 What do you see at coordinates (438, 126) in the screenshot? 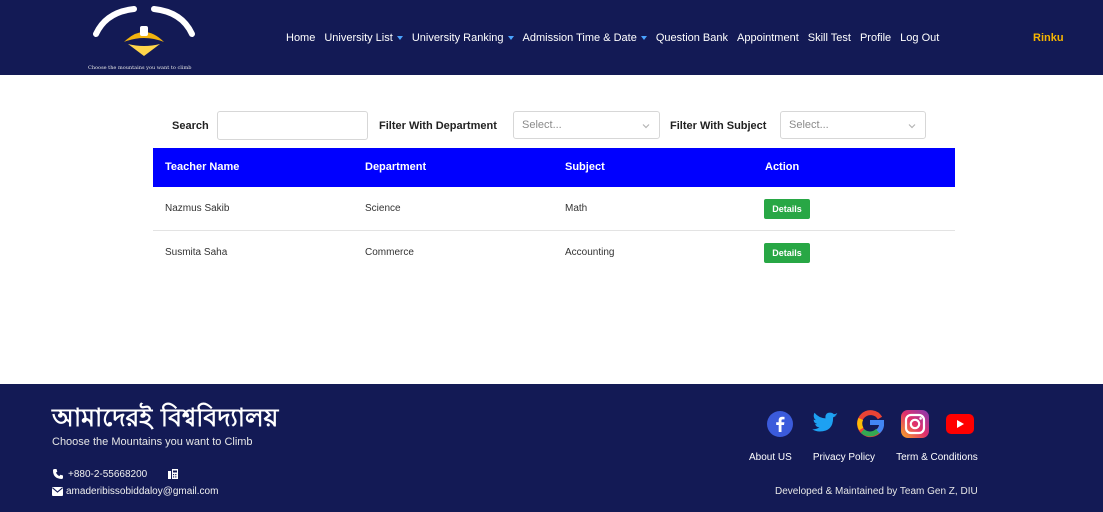
I see `department-filter-label: Filter With Department` at bounding box center [438, 126].